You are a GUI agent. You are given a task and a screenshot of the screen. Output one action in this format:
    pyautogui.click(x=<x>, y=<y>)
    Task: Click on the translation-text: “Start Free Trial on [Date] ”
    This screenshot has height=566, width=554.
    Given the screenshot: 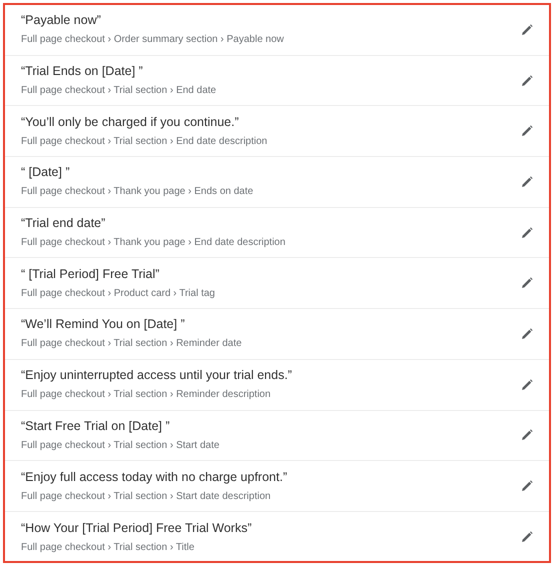 What is the action you would take?
    pyautogui.click(x=96, y=426)
    